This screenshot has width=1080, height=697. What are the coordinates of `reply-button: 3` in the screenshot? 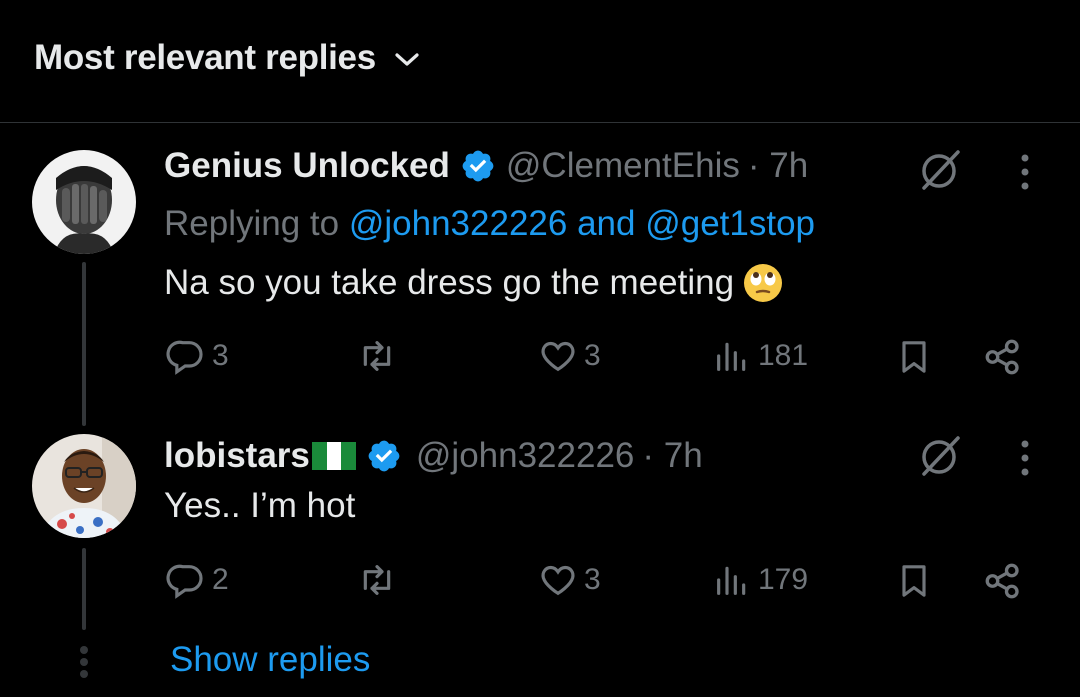 It's located at (197, 356).